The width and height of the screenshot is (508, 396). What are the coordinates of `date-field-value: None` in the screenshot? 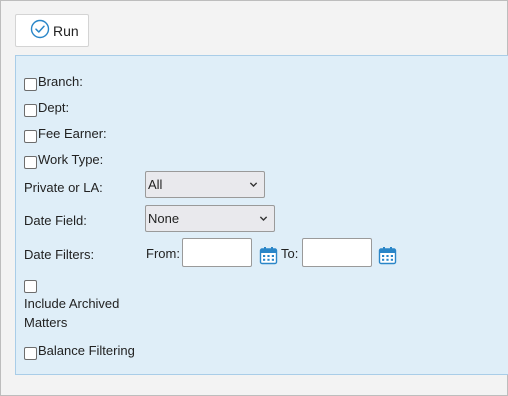 It's located at (164, 218).